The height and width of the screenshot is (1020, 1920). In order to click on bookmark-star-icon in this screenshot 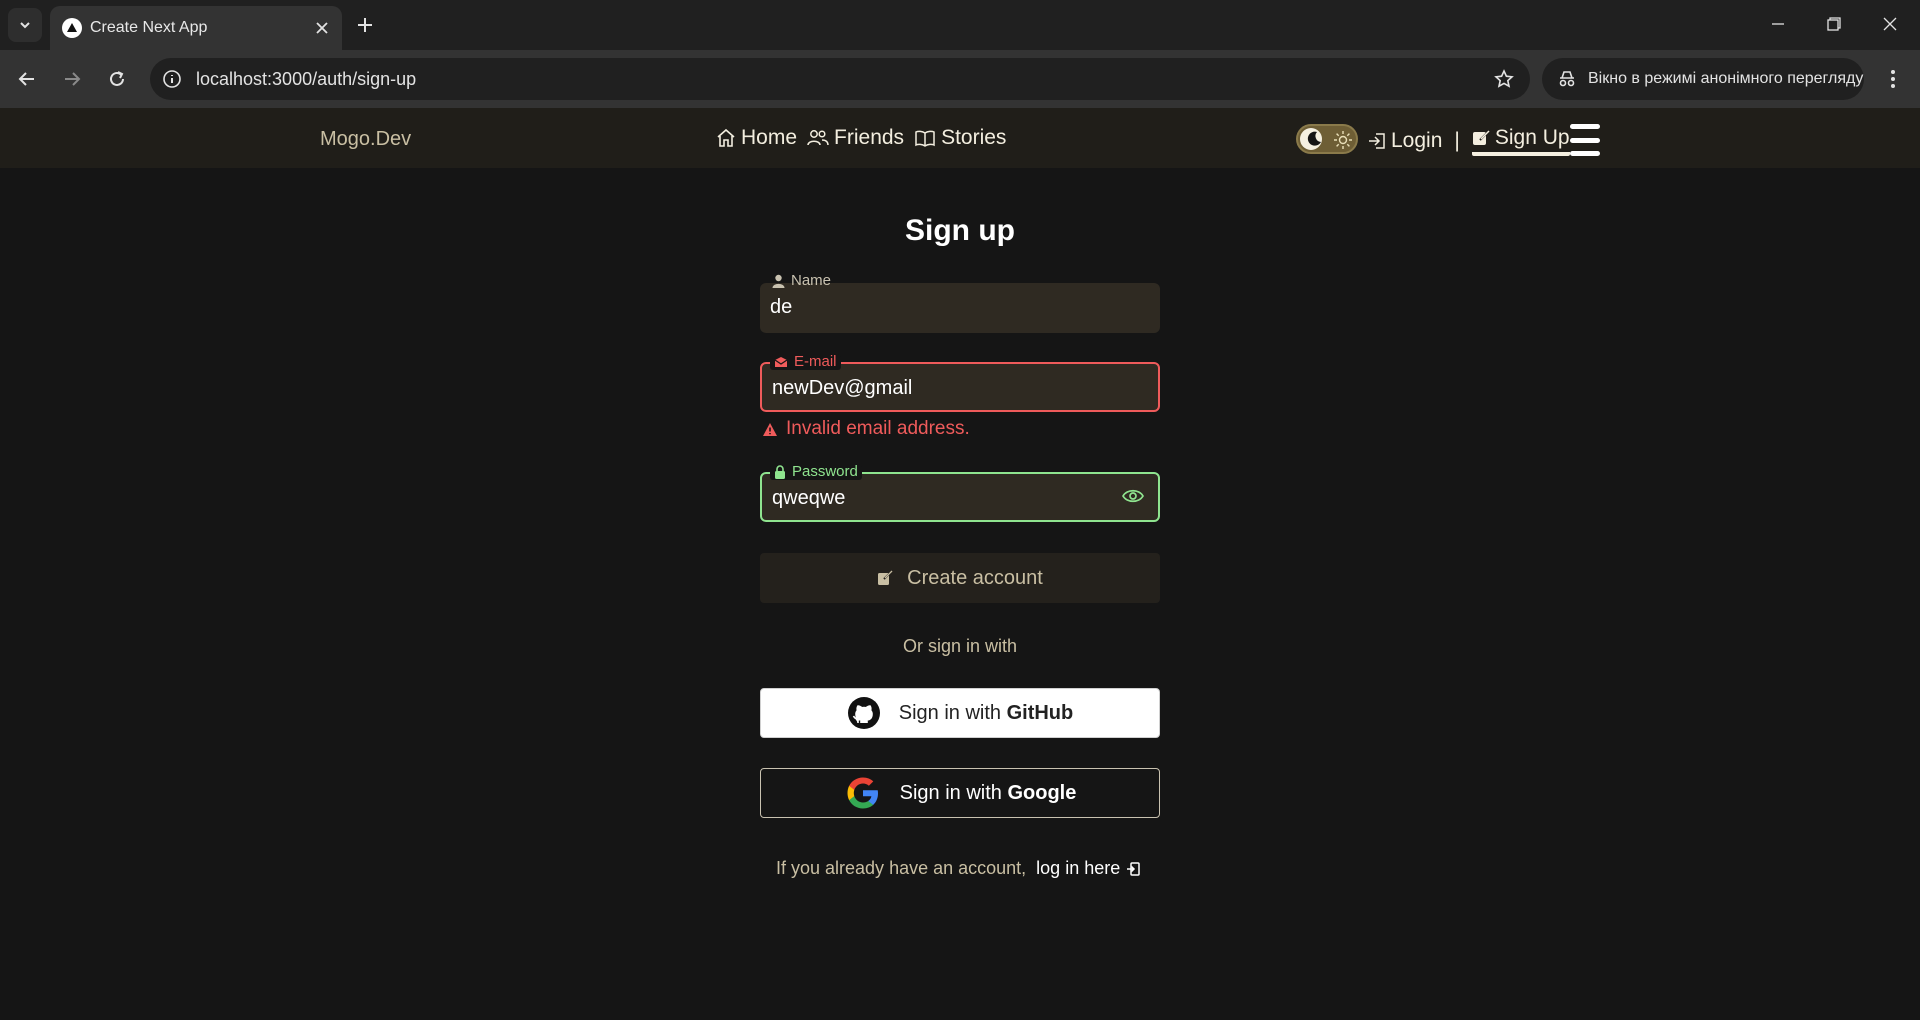, I will do `click(1504, 79)`.